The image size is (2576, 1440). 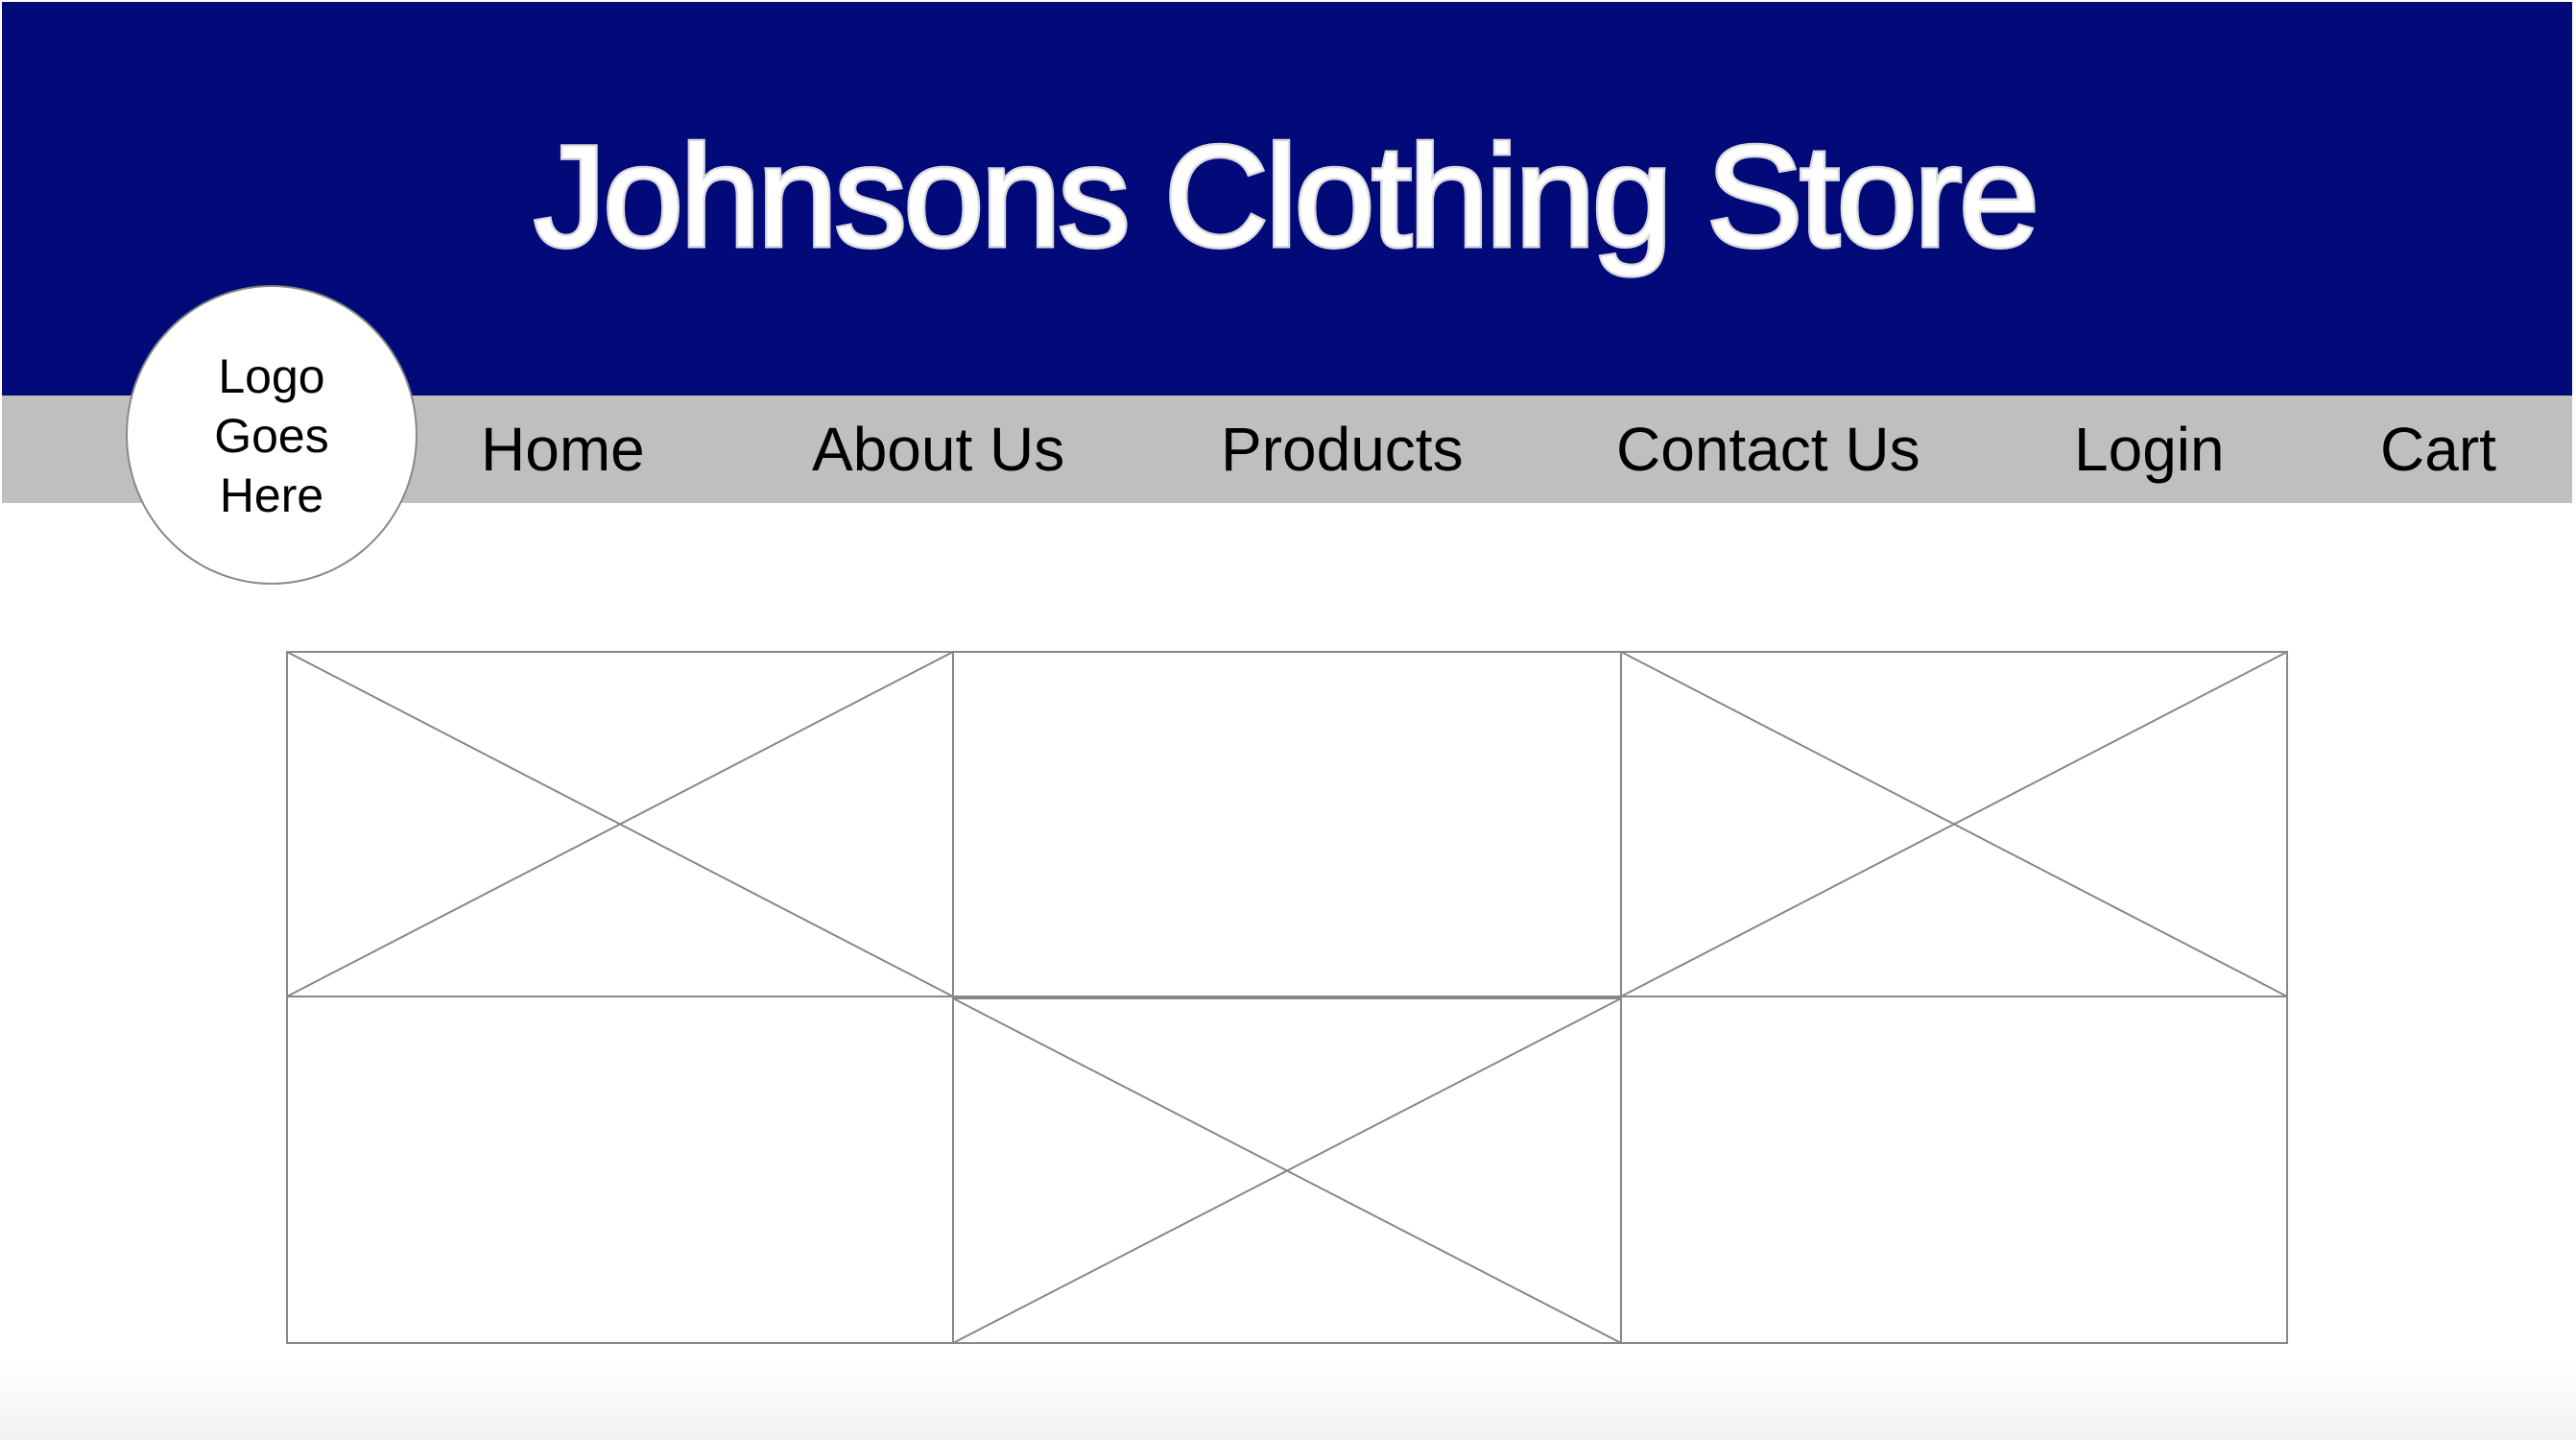 What do you see at coordinates (2438, 449) in the screenshot?
I see `nav-cart-link: Cart` at bounding box center [2438, 449].